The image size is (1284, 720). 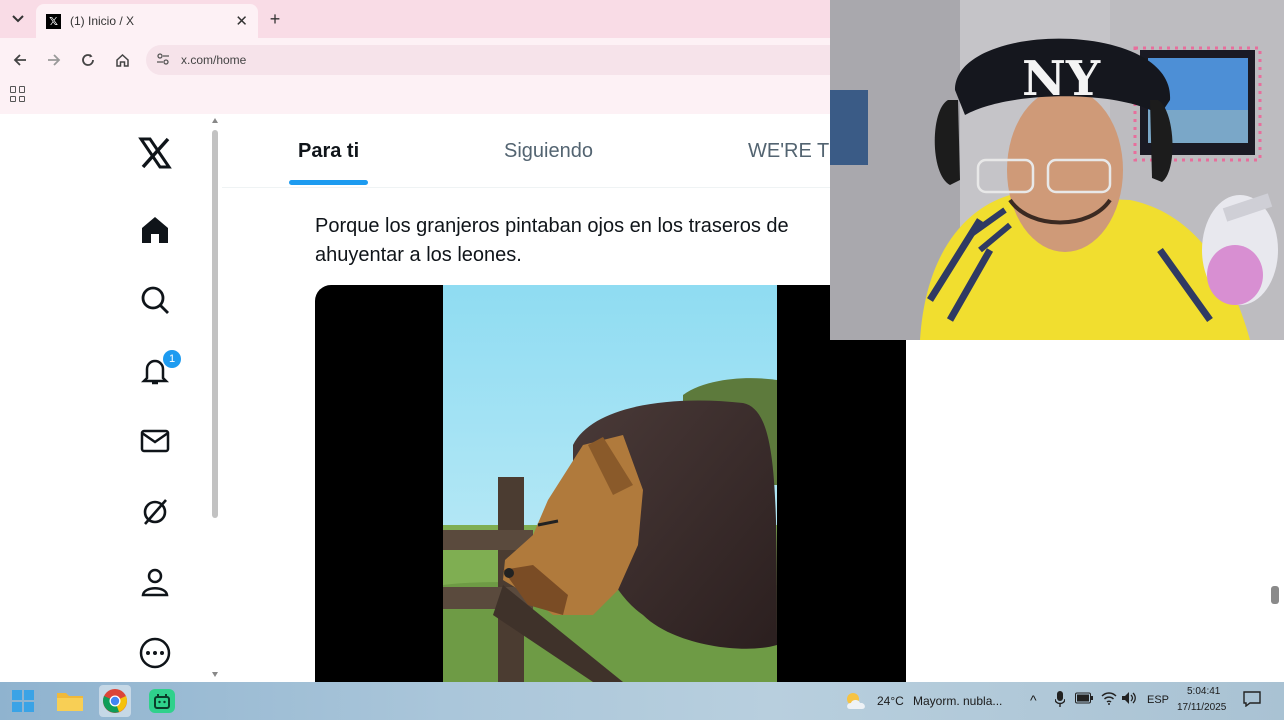 I want to click on app-store-button, so click(x=162, y=701).